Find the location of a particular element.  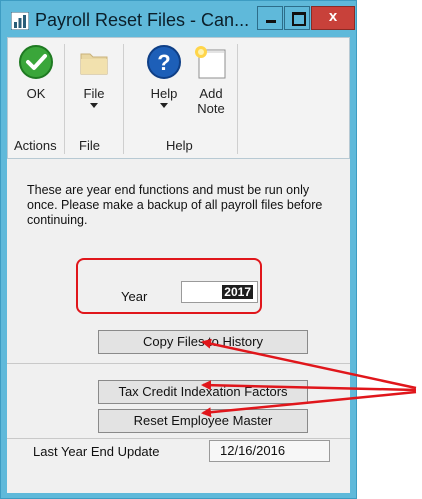

last-year-end-update-field: 12/16/2016 is located at coordinates (269, 451).